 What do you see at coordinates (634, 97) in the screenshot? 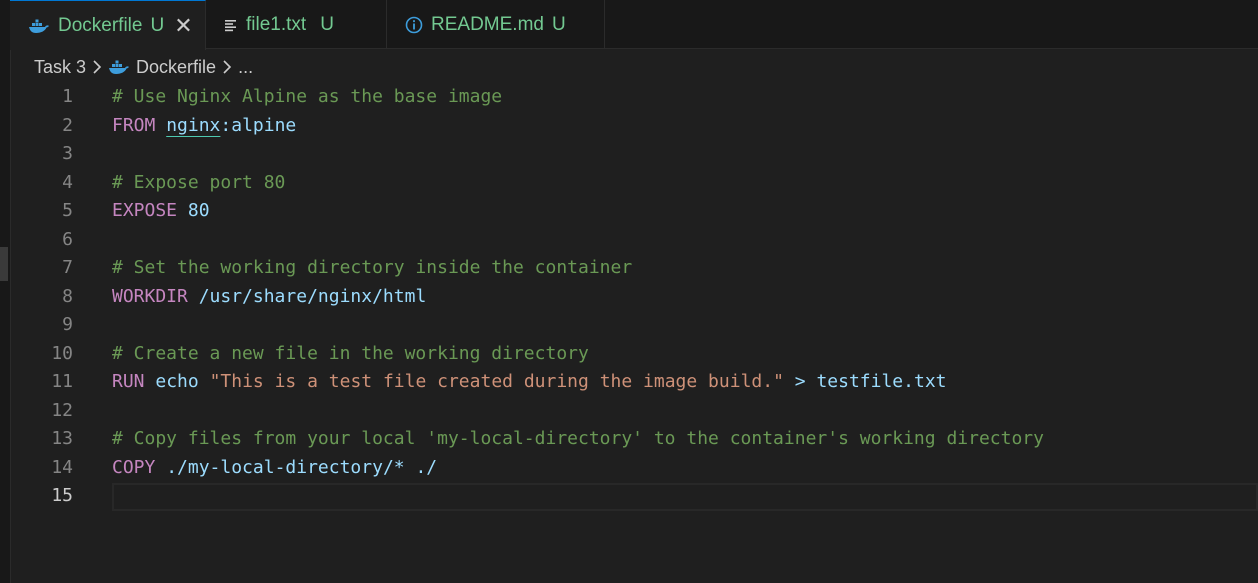
I see `code-line: 1 # Use Nginx Alpine as the base image` at bounding box center [634, 97].